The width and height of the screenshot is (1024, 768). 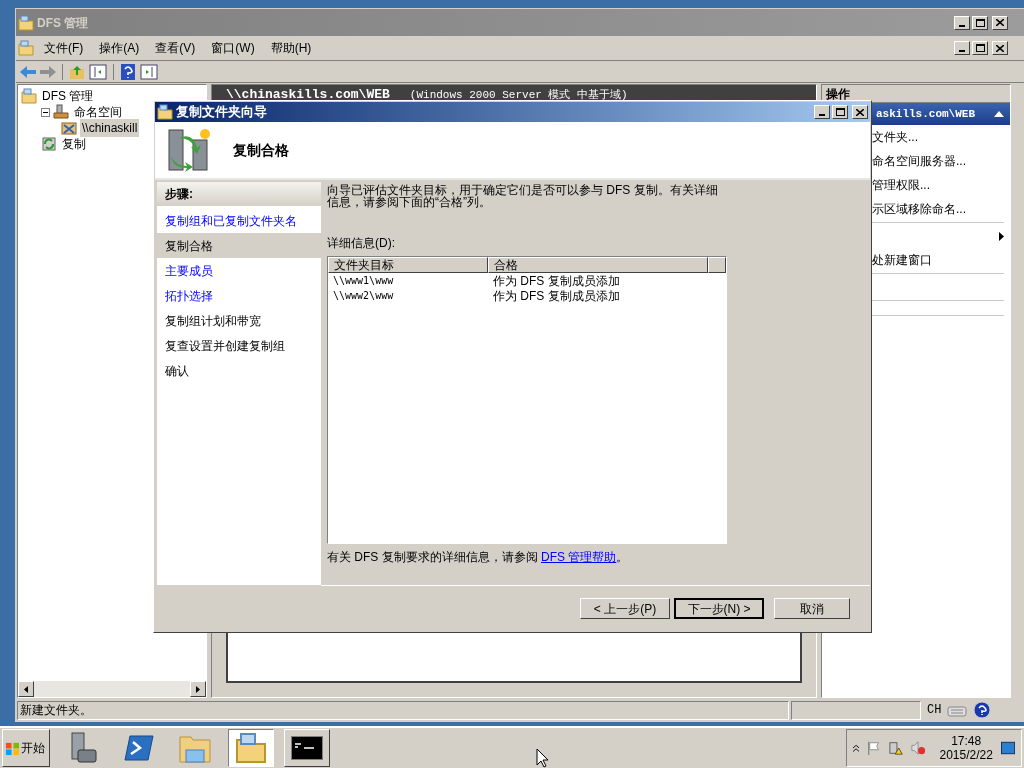 I want to click on powershell-icon, so click(x=139, y=748).